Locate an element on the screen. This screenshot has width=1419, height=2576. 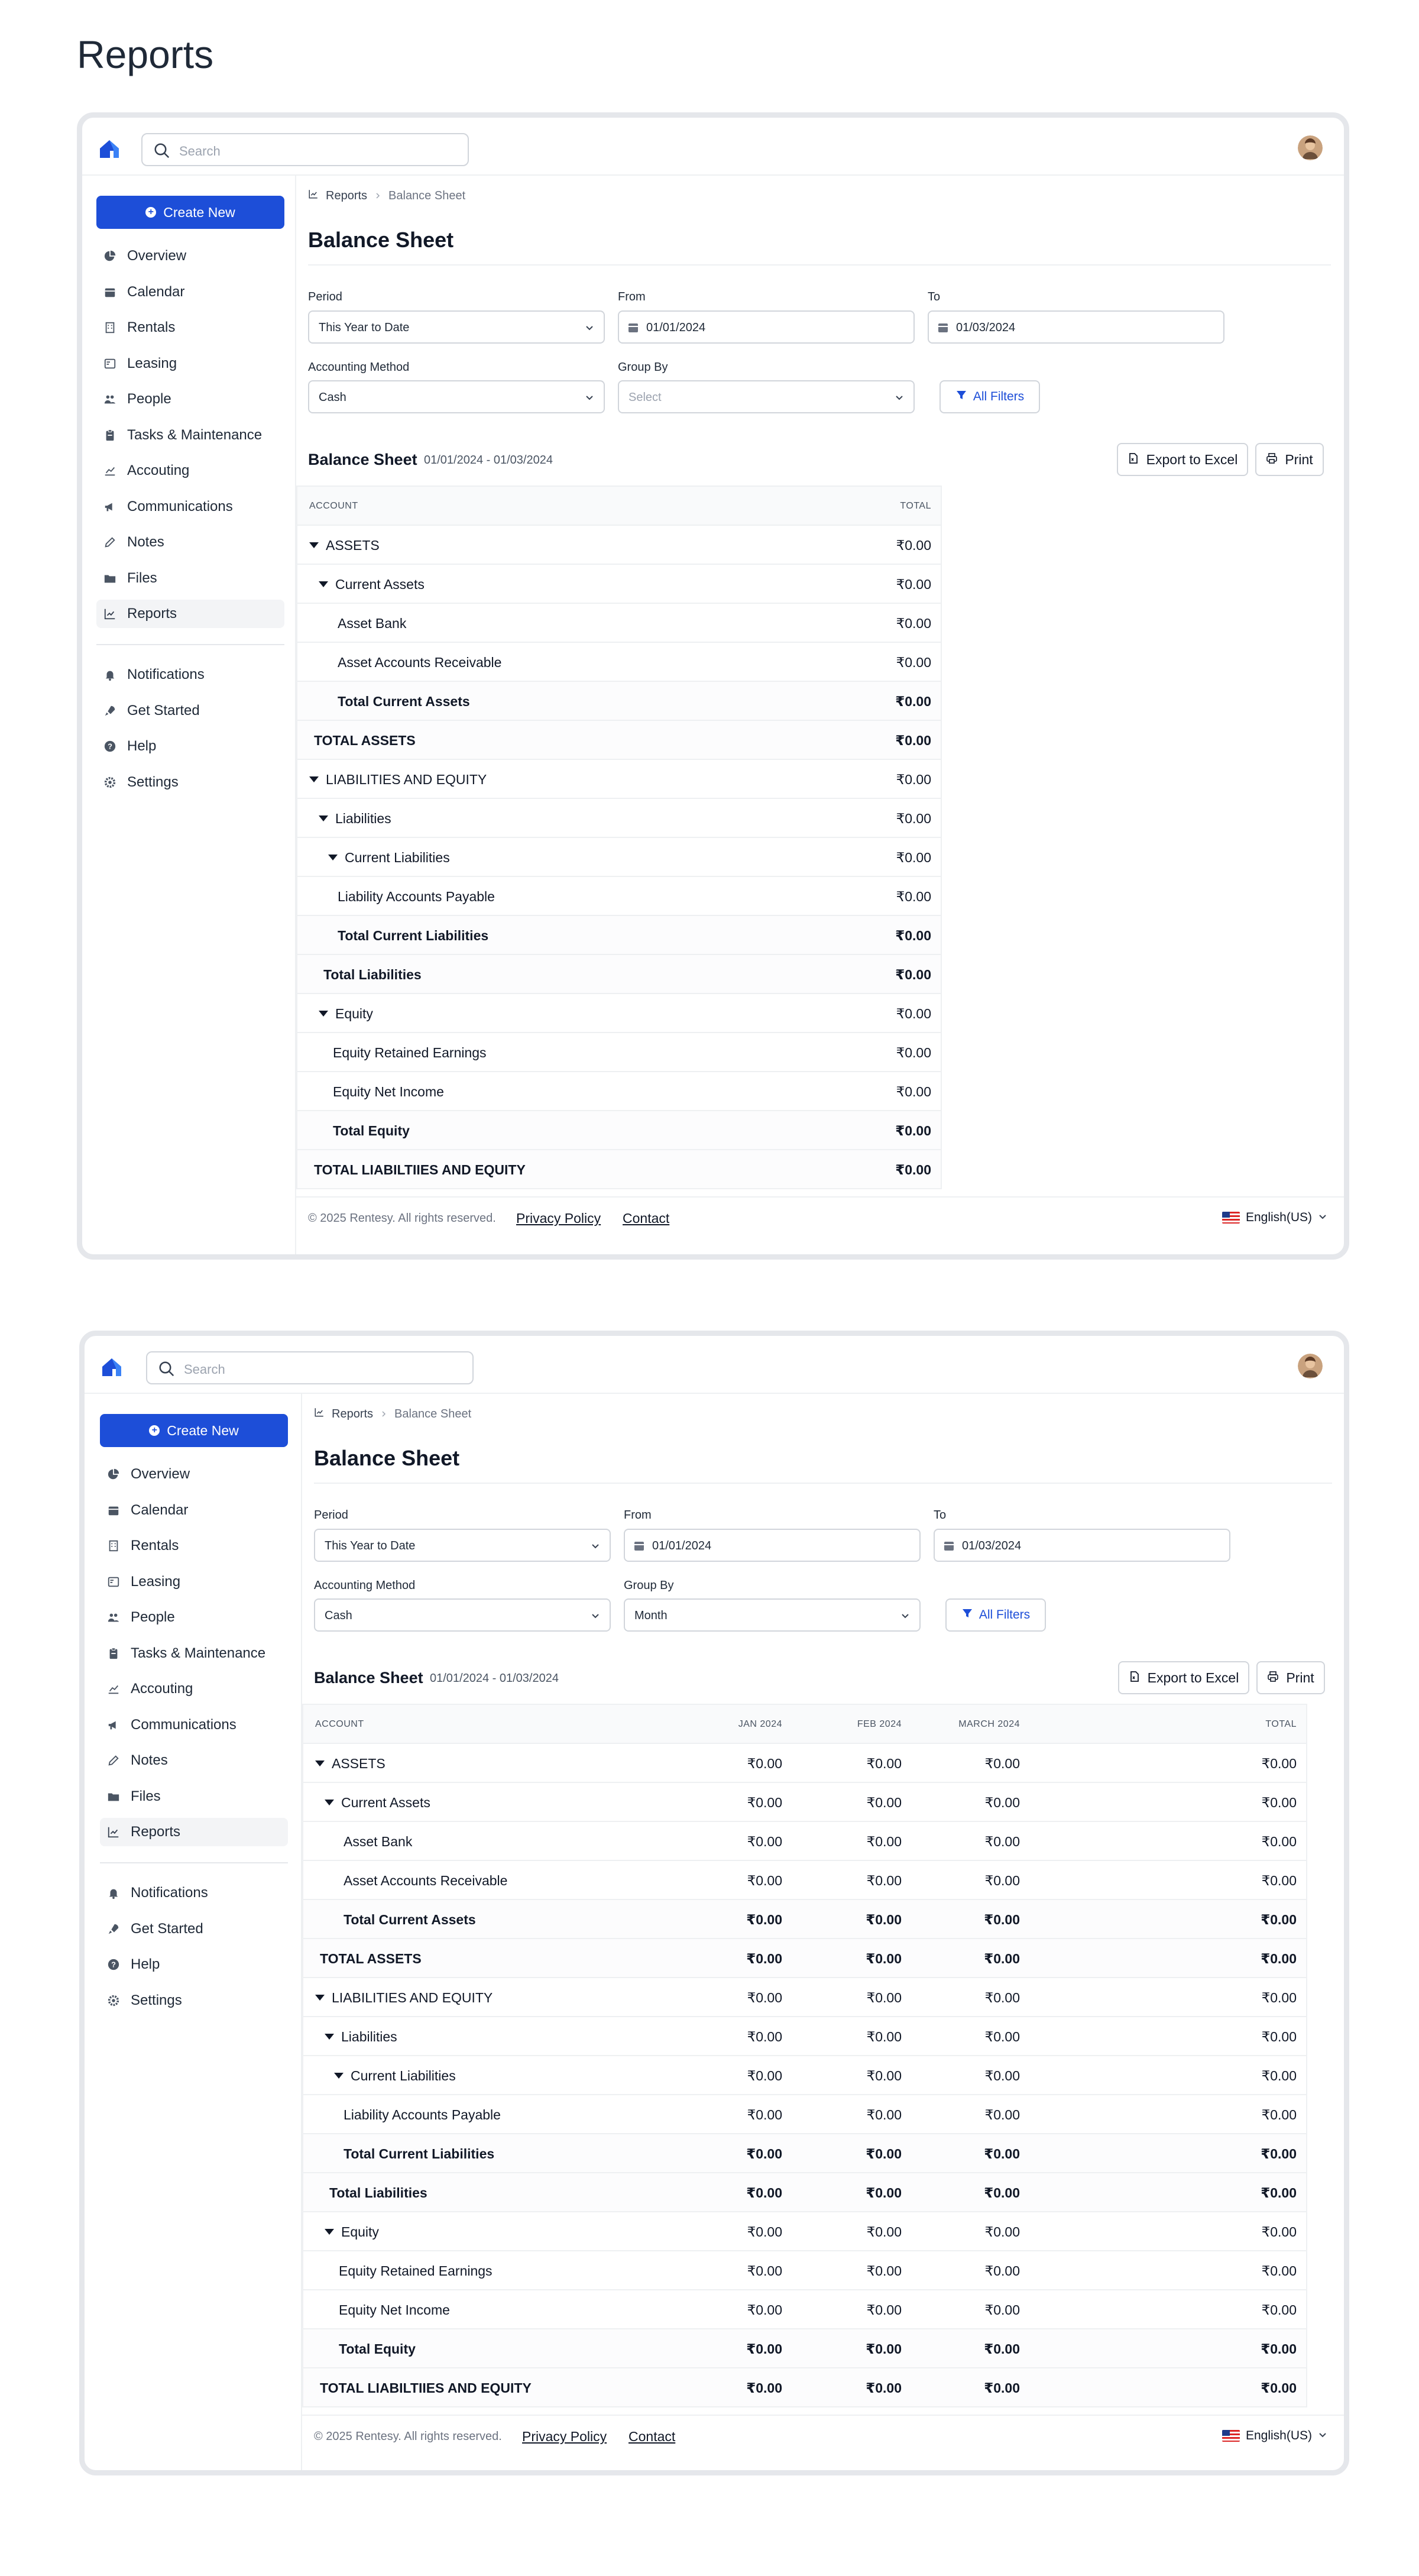
table-row: Current Assets ₹0.00 ₹0.00 ₹0.00 ₹0.00 is located at coordinates (805, 1803).